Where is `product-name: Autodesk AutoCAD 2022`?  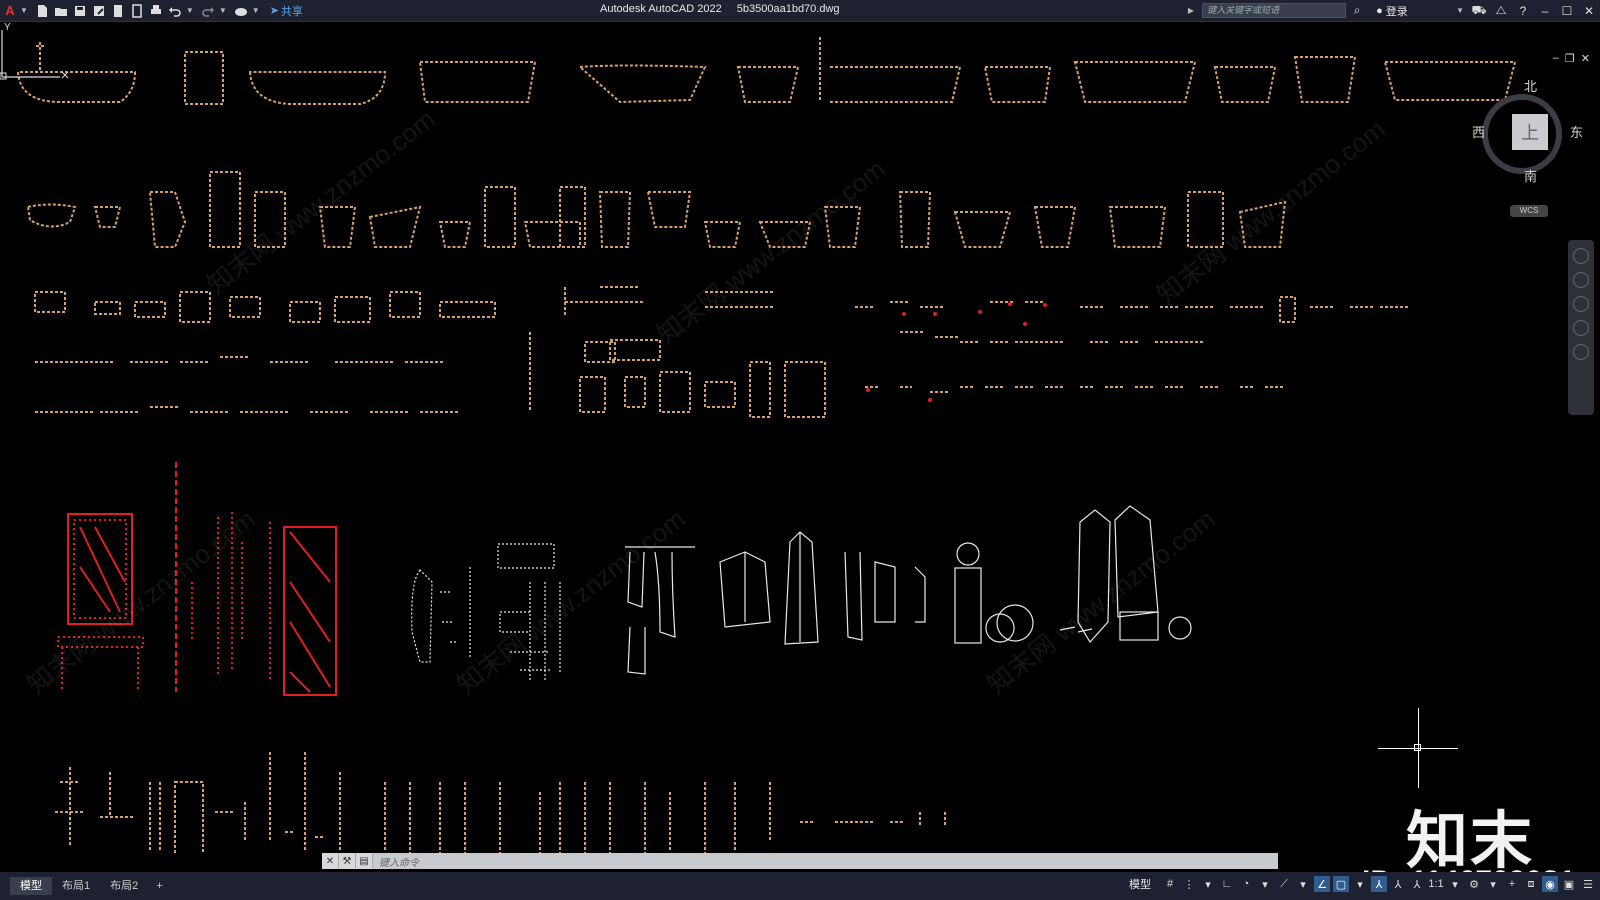 product-name: Autodesk AutoCAD 2022 is located at coordinates (661, 9).